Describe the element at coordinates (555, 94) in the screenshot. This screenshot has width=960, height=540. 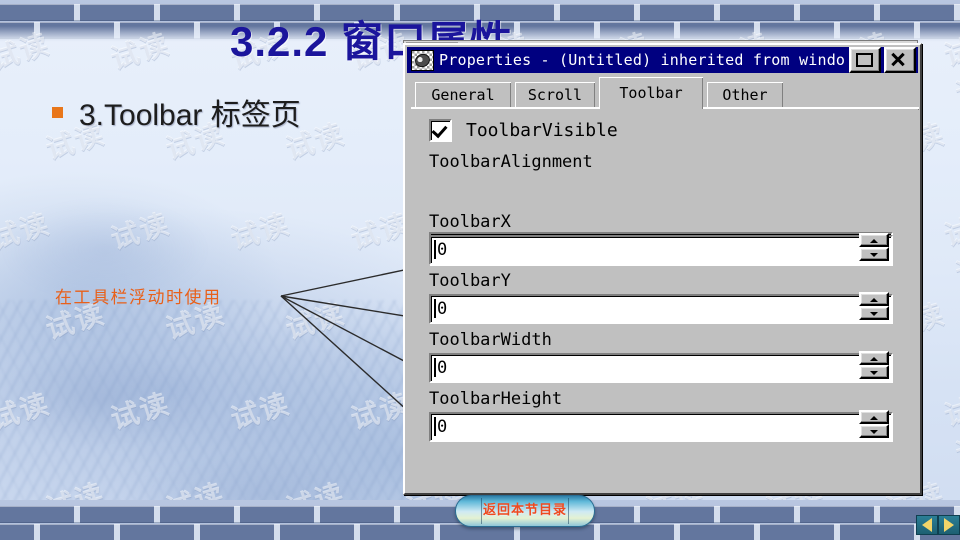
I see `tab-scroll: Scroll` at that location.